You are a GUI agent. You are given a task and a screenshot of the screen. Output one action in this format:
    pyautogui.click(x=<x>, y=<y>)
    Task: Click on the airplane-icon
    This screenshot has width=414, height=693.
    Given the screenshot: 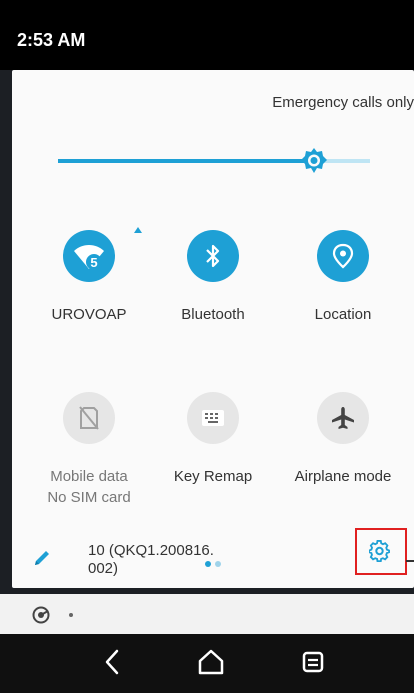 What is the action you would take?
    pyautogui.click(x=343, y=418)
    